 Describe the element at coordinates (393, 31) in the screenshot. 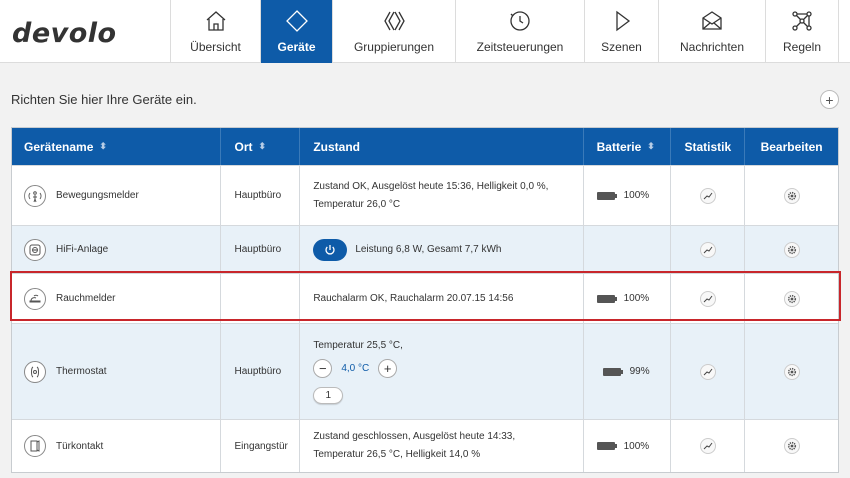

I see `nav-gruppierungen: Gruppierungen` at that location.